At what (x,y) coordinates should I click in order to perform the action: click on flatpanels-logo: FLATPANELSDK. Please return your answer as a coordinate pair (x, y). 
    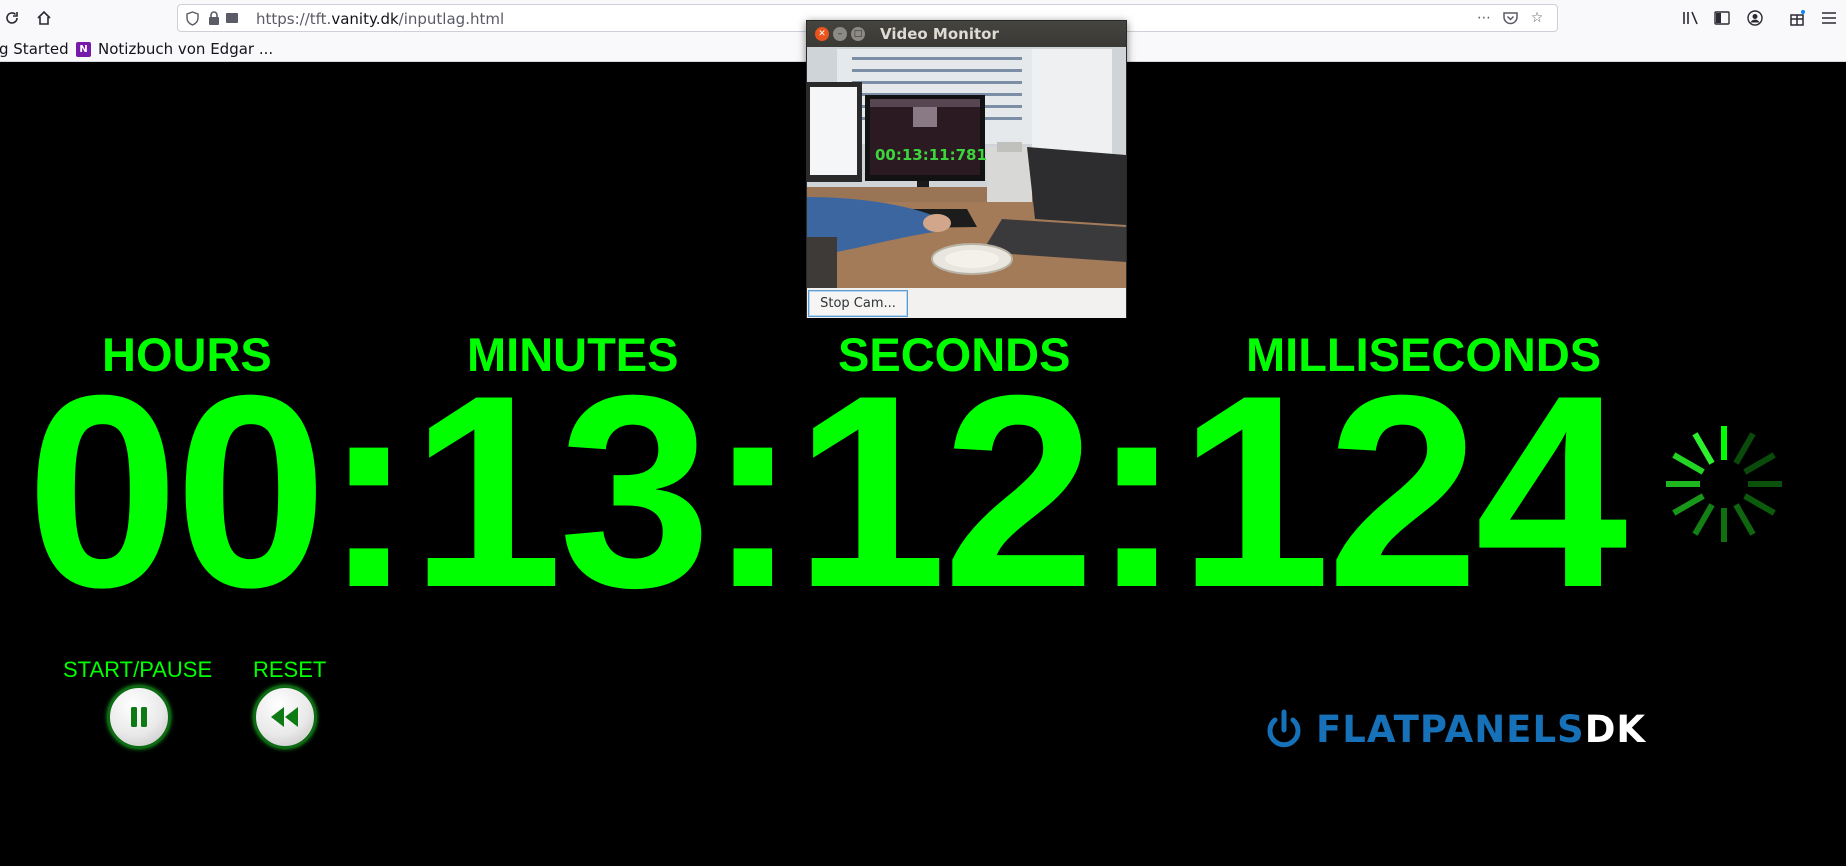
    Looking at the image, I should click on (1487, 730).